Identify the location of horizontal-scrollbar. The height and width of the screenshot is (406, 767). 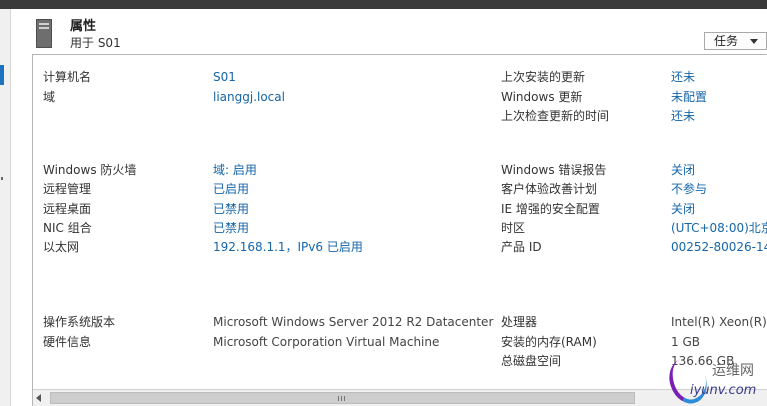
(400, 397).